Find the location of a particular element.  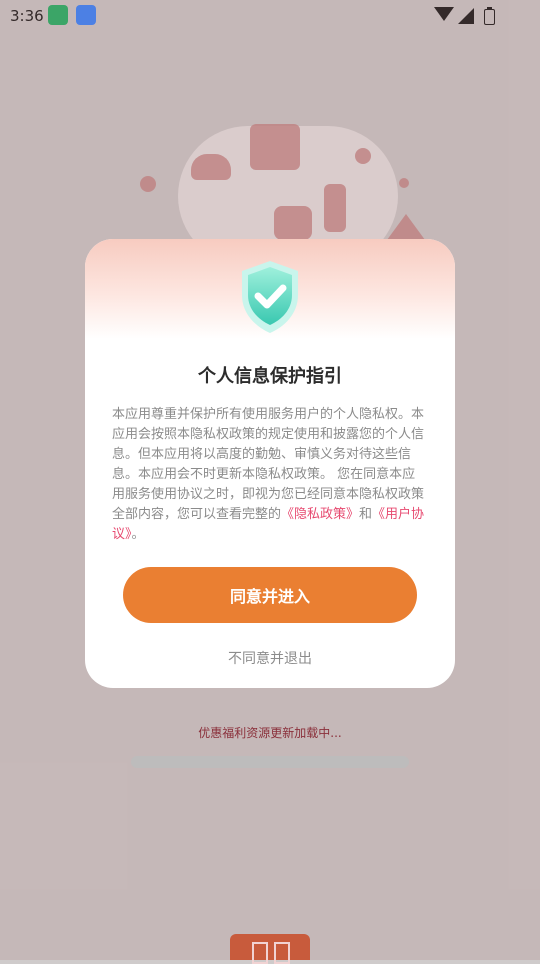

disagree-and-exit-button: 不同意并退出 is located at coordinates (270, 658).